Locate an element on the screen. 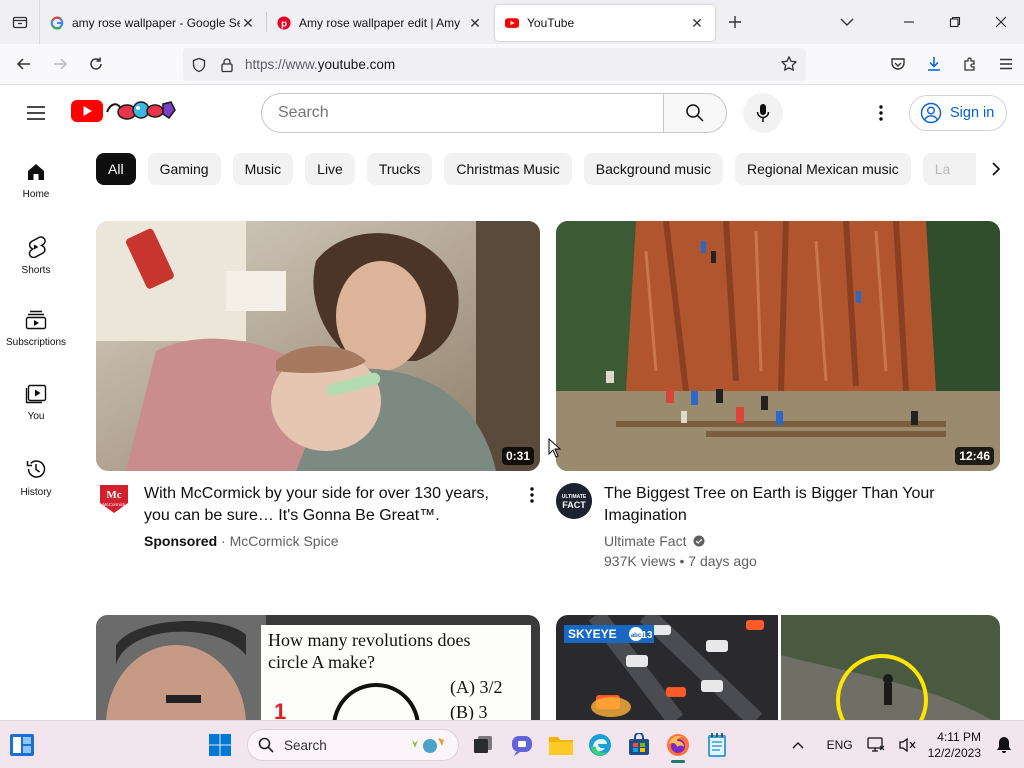  video-thumbnail: SKYEYE abc 13 is located at coordinates (778, 667).